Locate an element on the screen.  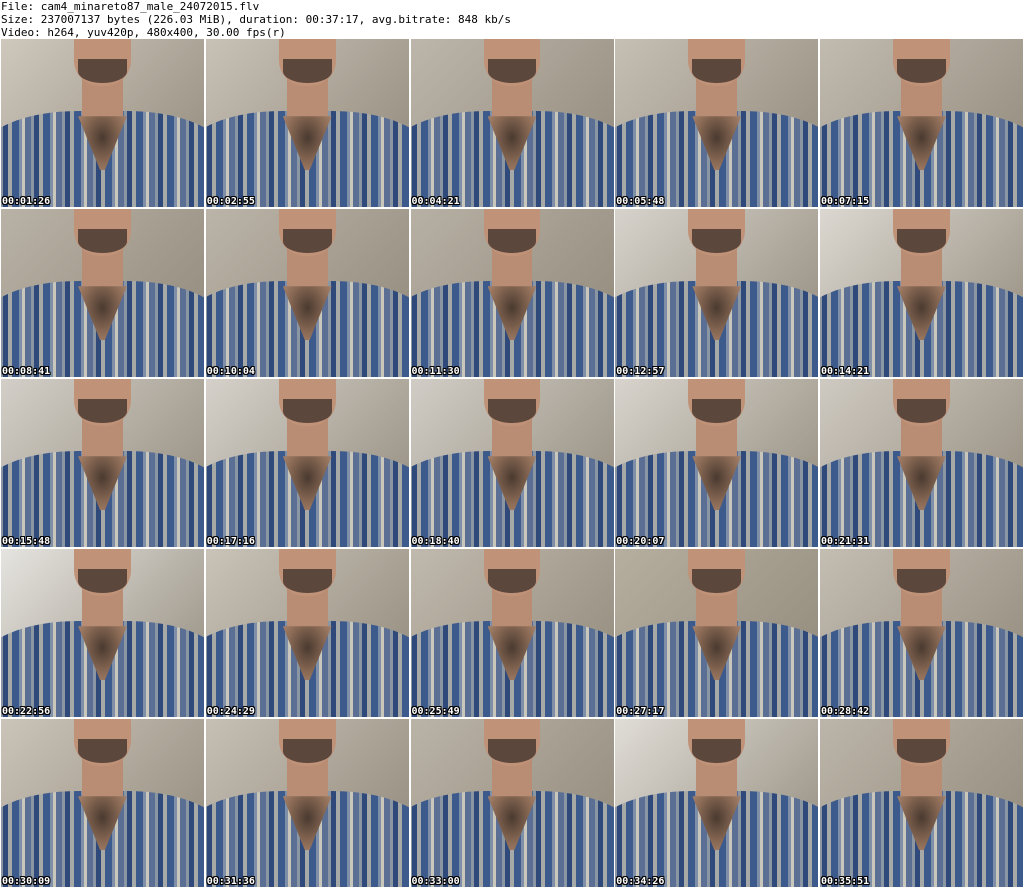
thumbnail-timestamp: 00:35:51 is located at coordinates (845, 881).